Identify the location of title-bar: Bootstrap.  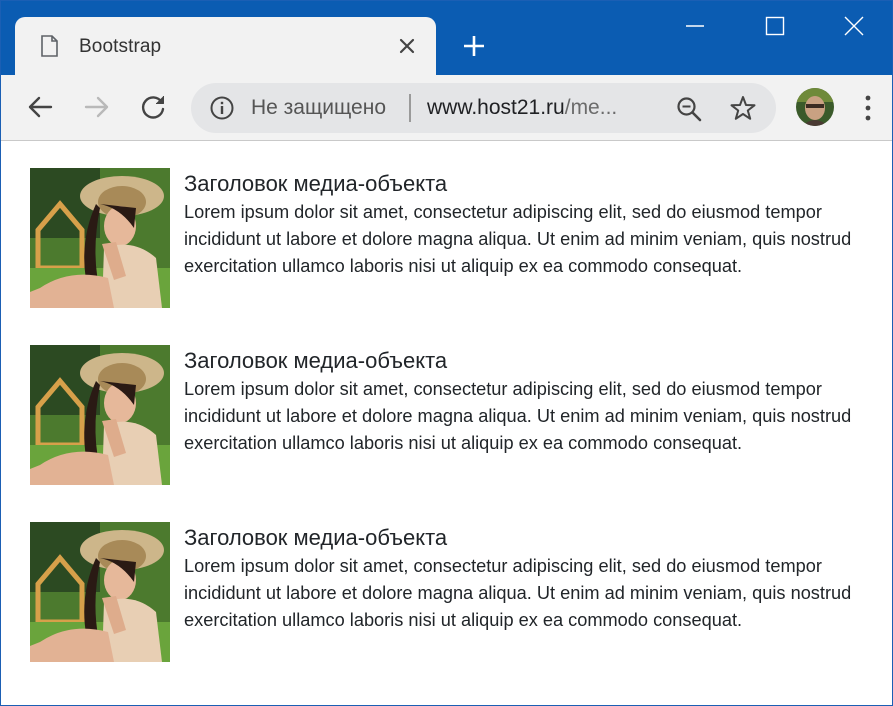
(446, 38).